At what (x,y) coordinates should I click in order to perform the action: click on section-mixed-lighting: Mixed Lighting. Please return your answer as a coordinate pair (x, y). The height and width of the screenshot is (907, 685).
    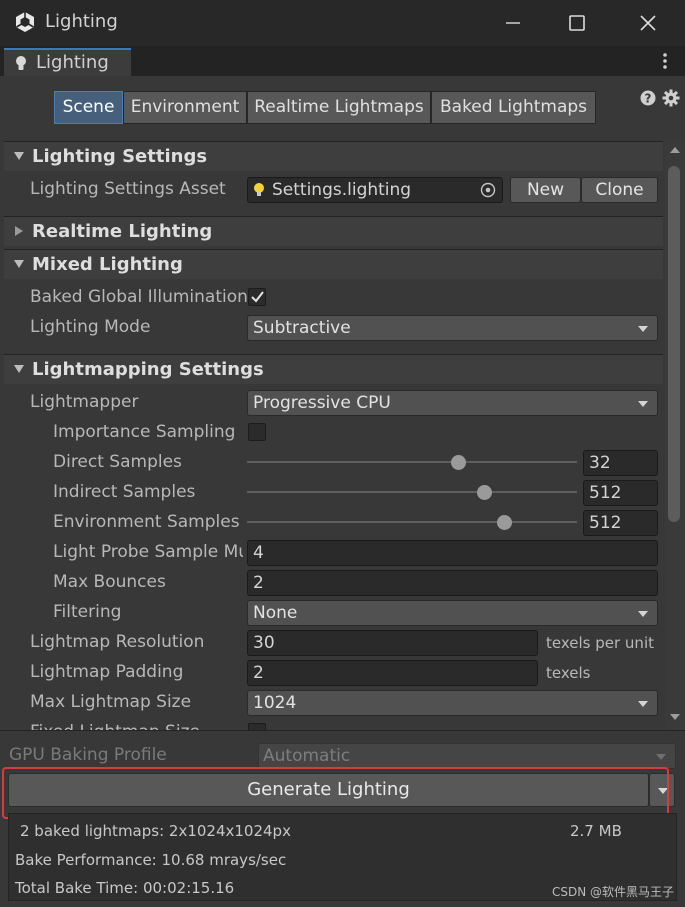
    Looking at the image, I should click on (333, 264).